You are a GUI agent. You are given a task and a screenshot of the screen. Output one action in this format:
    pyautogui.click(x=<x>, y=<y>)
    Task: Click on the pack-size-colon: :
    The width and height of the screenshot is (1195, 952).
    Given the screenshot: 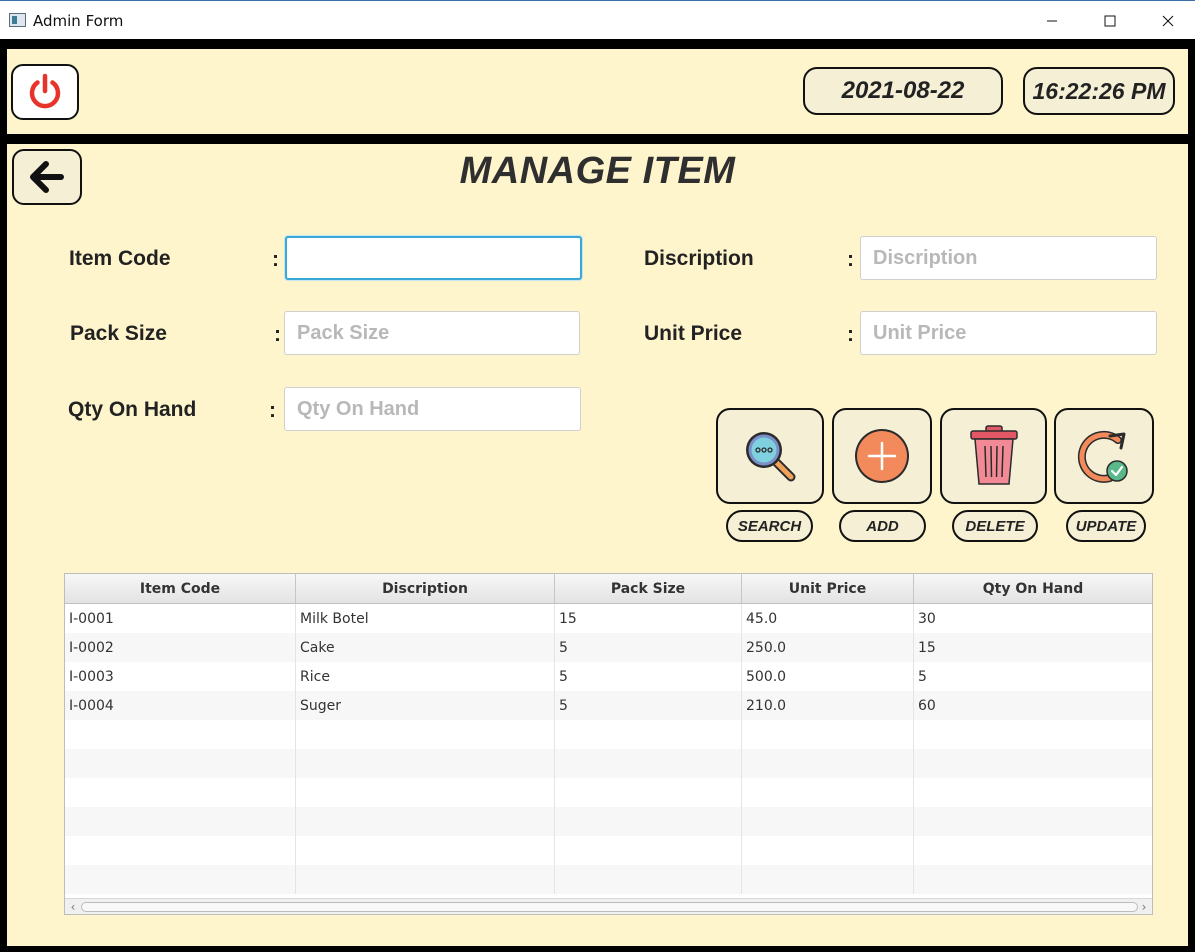 What is the action you would take?
    pyautogui.click(x=277, y=334)
    